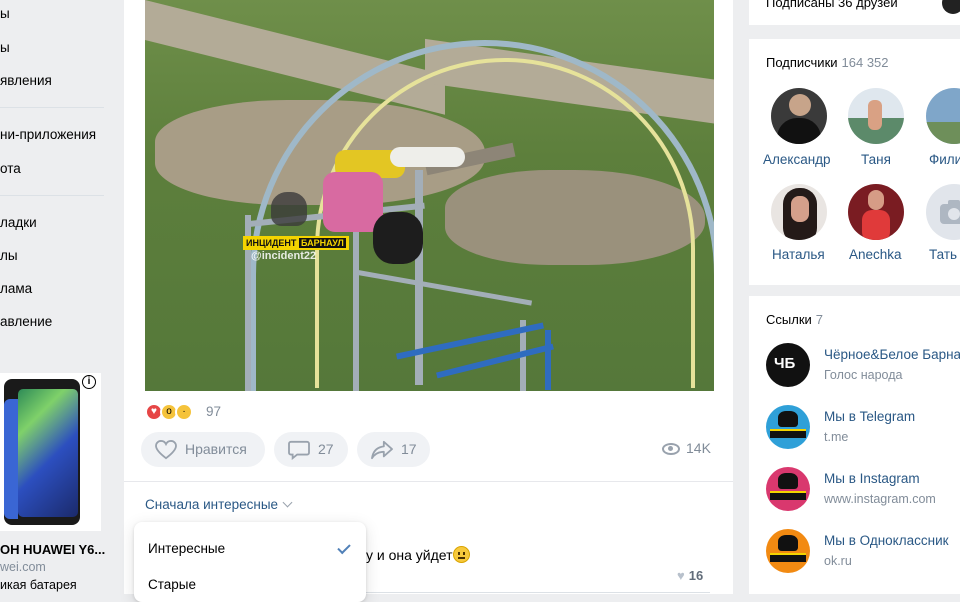 Image resolution: width=960 pixels, height=602 pixels. Describe the element at coordinates (186, 548) in the screenshot. I see `sort-option-interesting: Интересные` at that location.